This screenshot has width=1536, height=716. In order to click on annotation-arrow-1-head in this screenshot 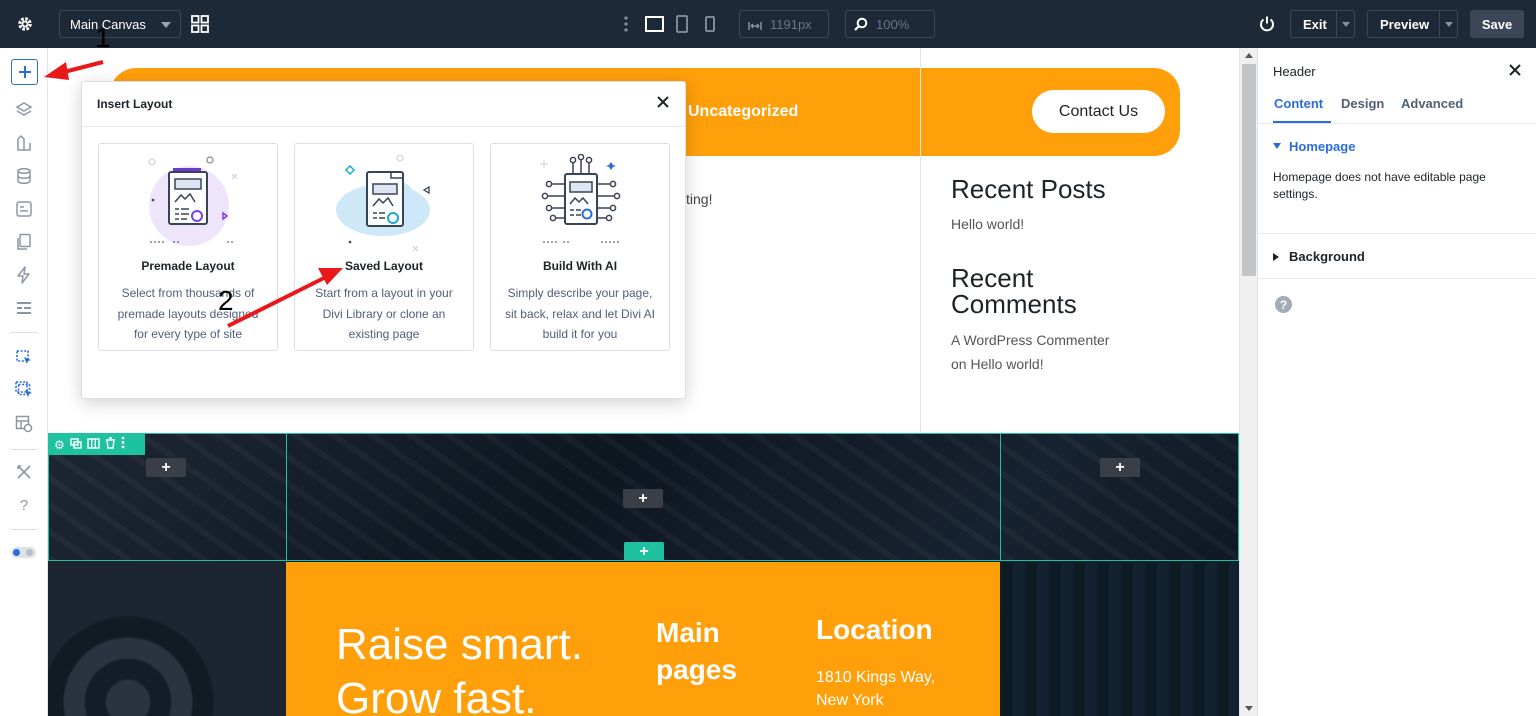, I will do `click(56, 71)`.